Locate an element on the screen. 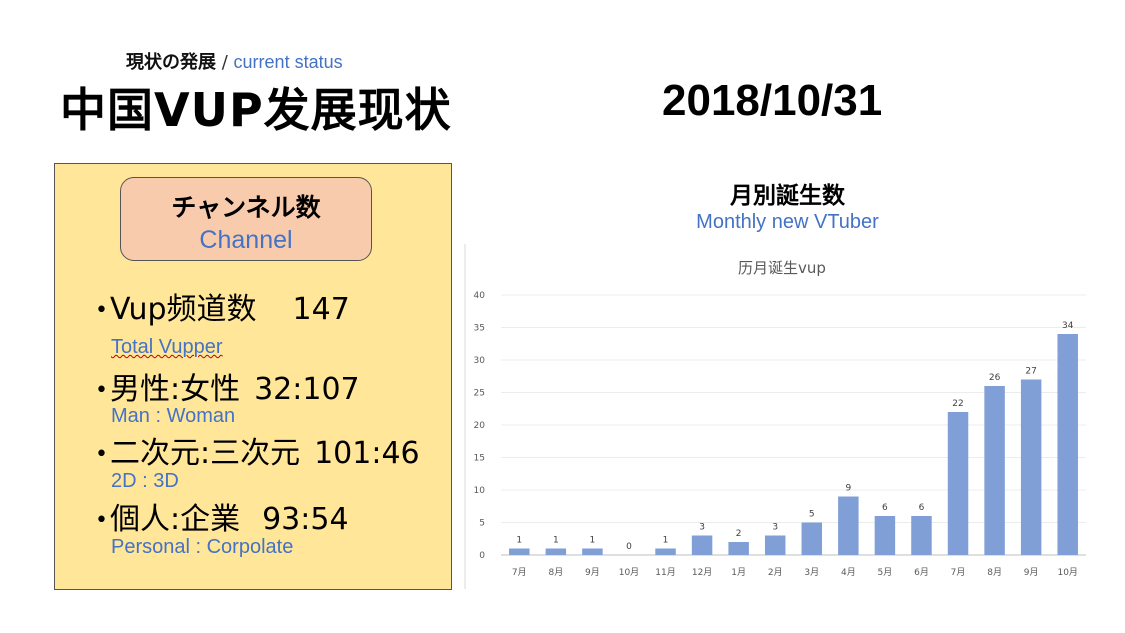 The height and width of the screenshot is (633, 1125). x-tick-label: 4月 is located at coordinates (848, 572).